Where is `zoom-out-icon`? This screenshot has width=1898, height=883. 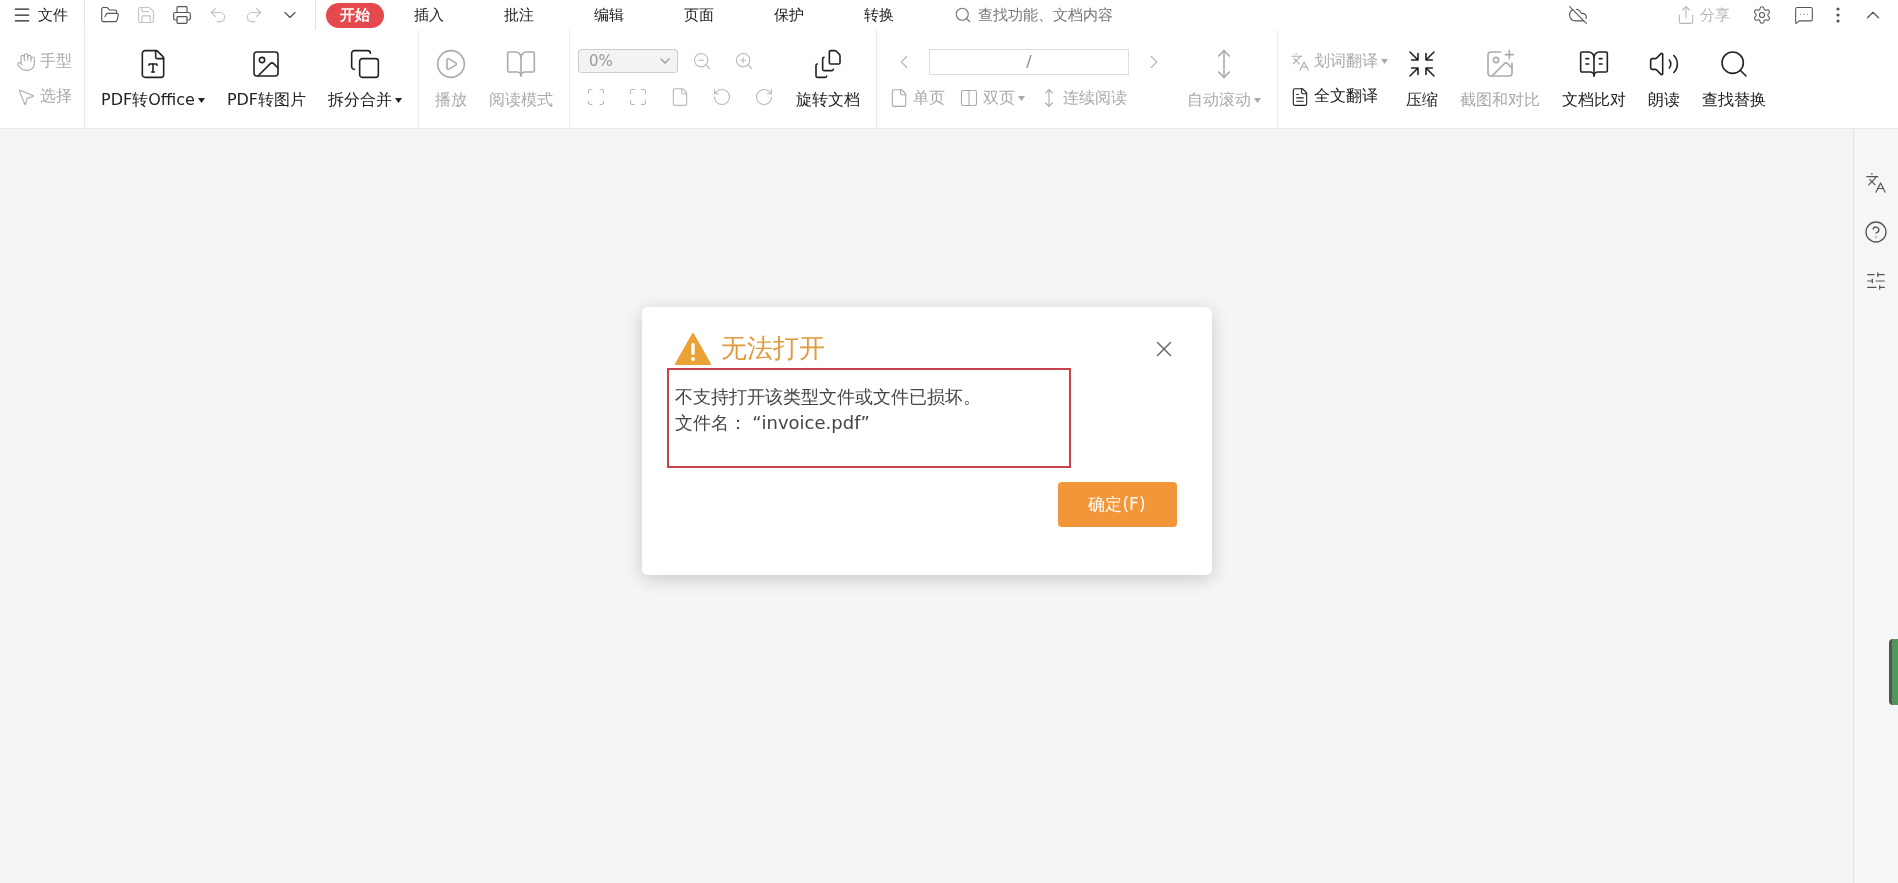
zoom-out-icon is located at coordinates (702, 61).